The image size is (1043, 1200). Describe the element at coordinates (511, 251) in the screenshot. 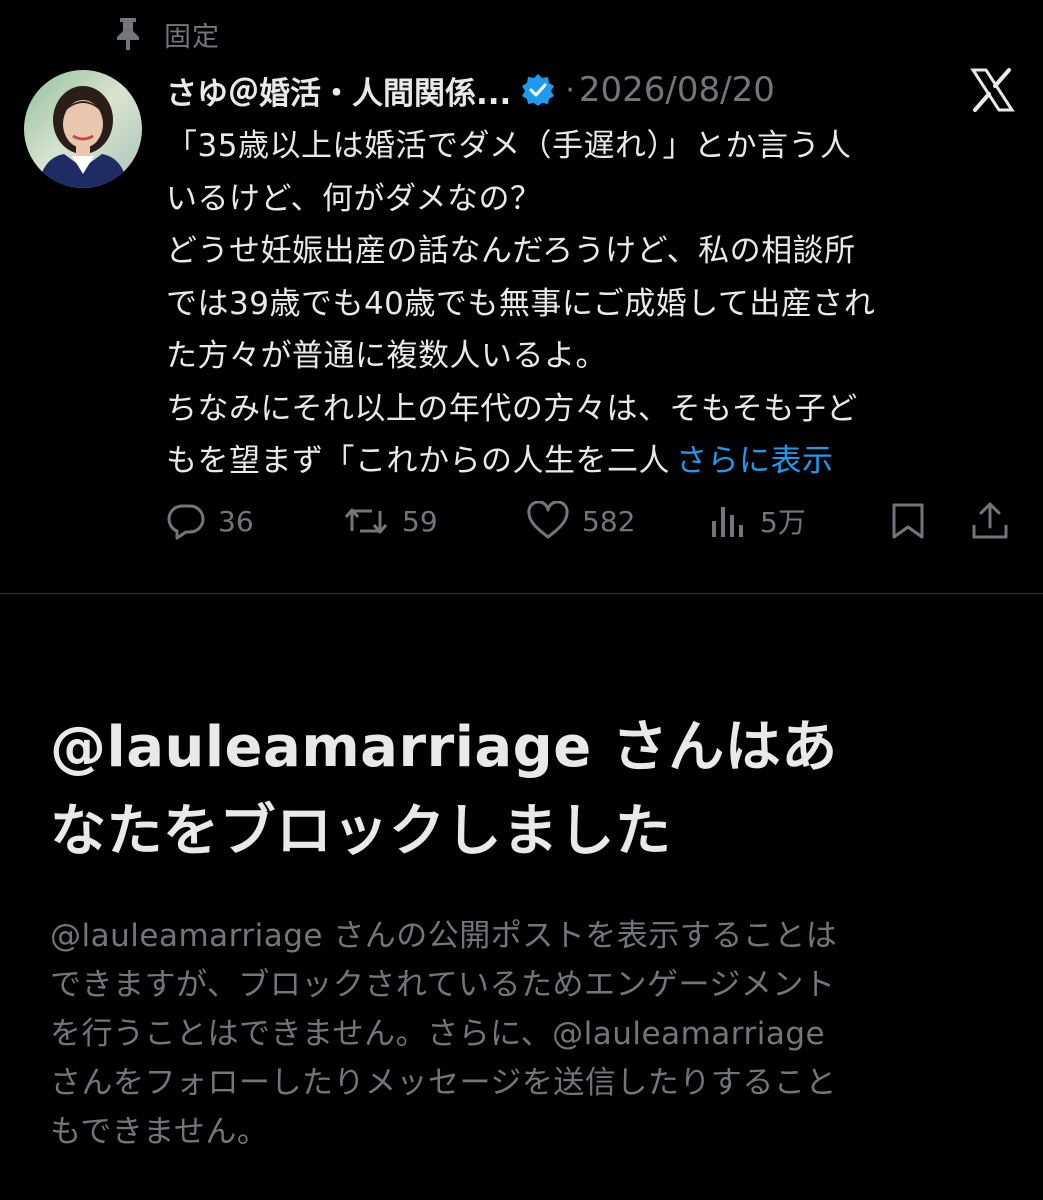

I see `post-text-line: どうせ妊娠出産の話なんだろうけど、私の相談所` at that location.